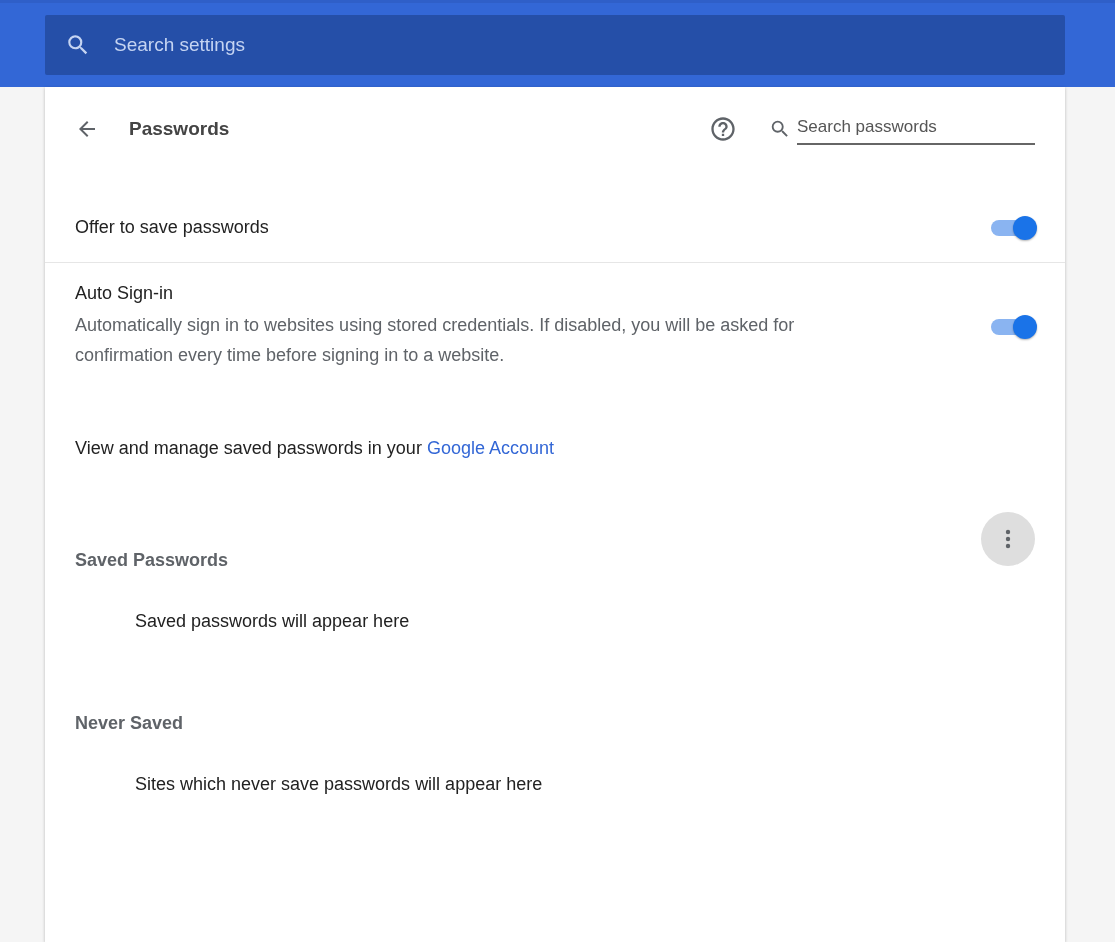  I want to click on setting-label: Auto Sign-in, so click(125, 293).